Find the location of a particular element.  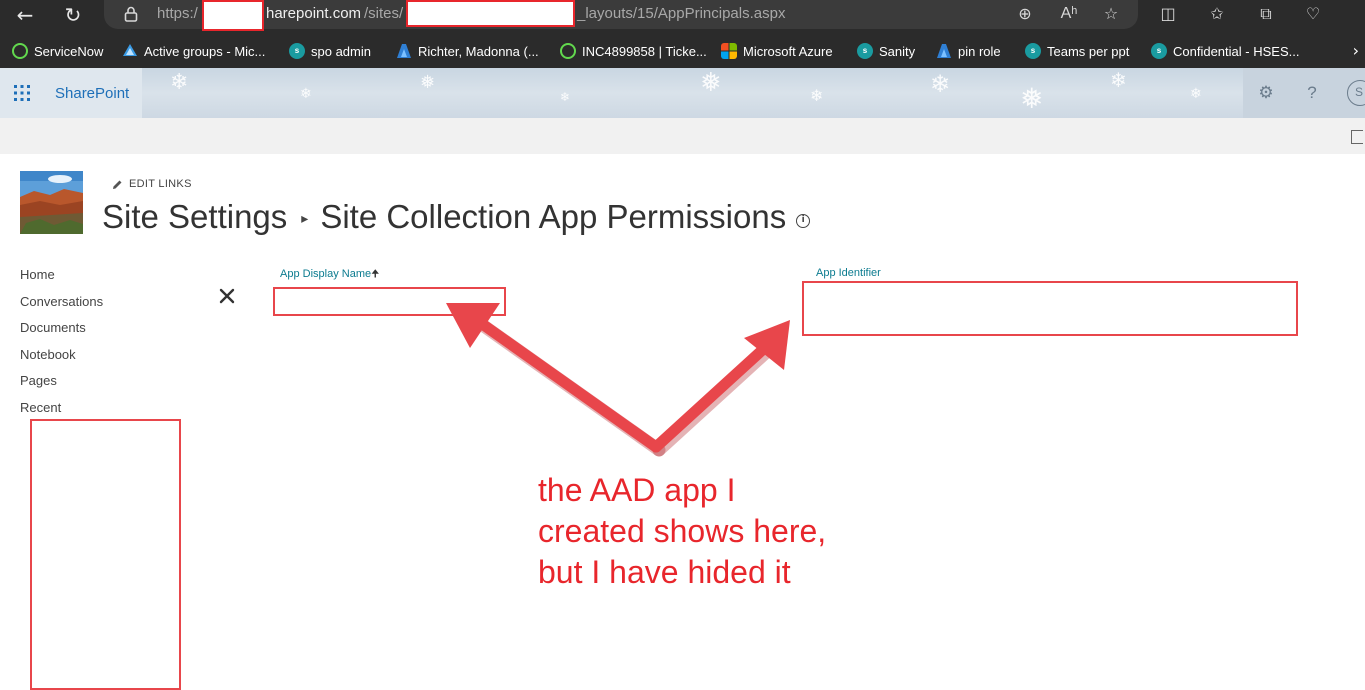

nav-pages: Pages is located at coordinates (61, 385).